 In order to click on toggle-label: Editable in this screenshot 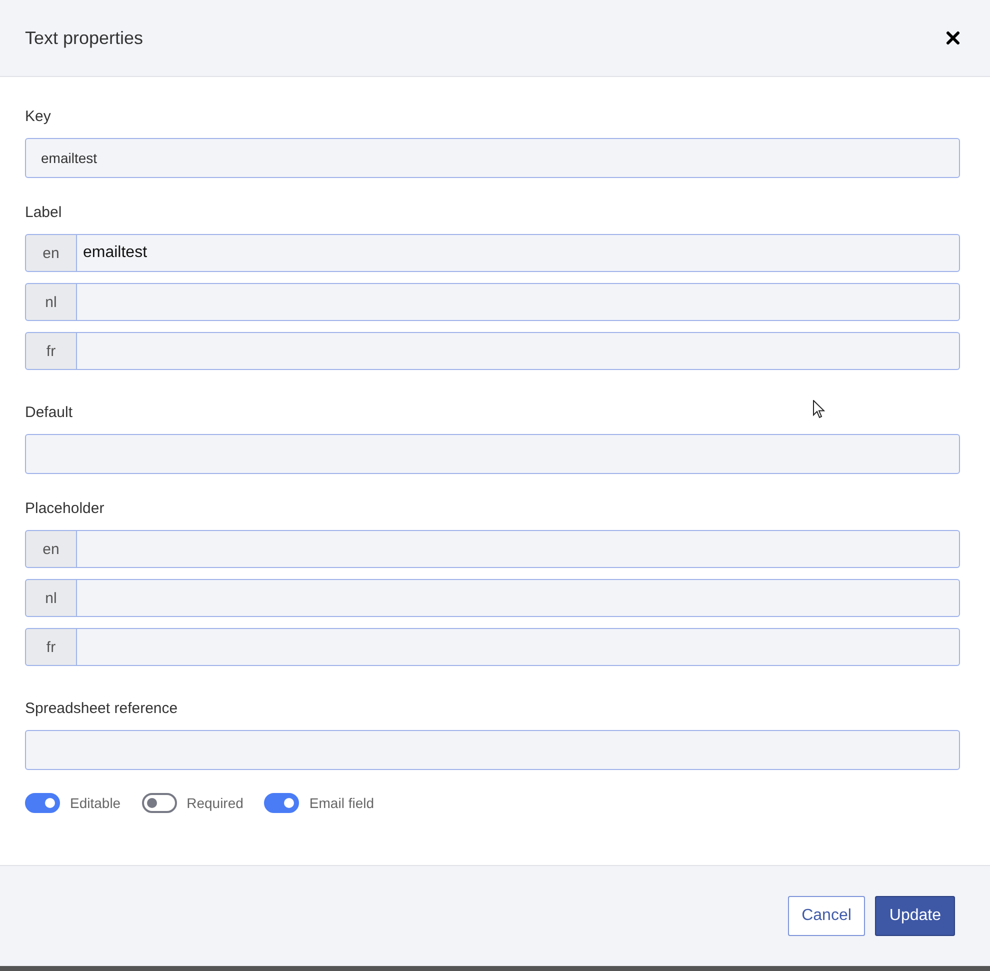, I will do `click(95, 803)`.